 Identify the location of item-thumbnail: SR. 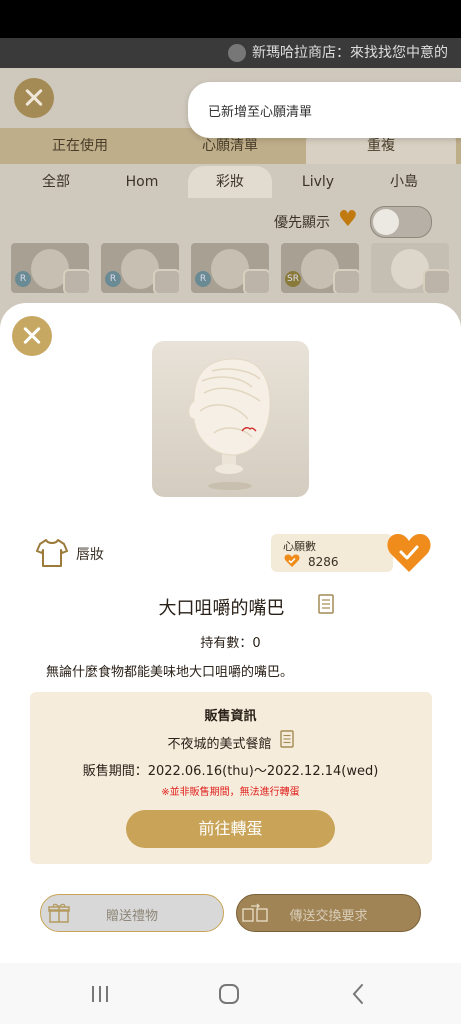
(320, 268).